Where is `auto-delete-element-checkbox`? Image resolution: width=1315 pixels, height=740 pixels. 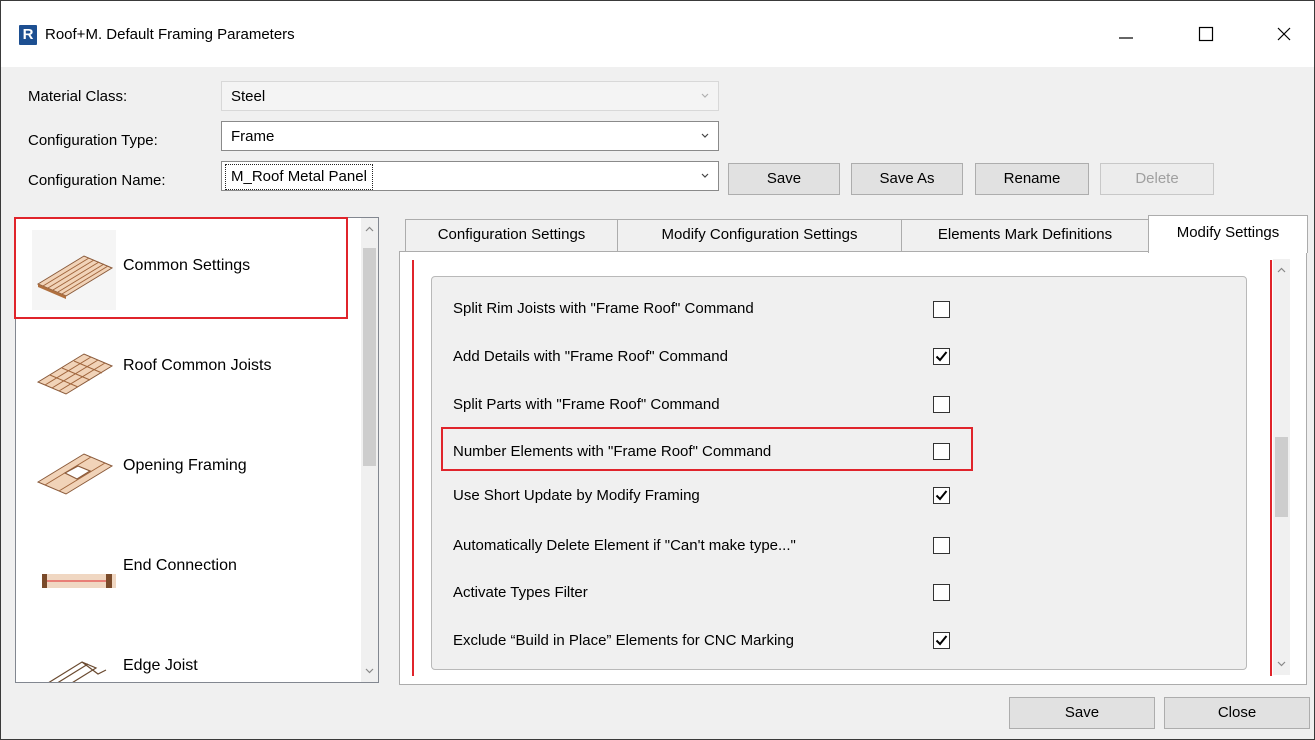
auto-delete-element-checkbox is located at coordinates (941, 545).